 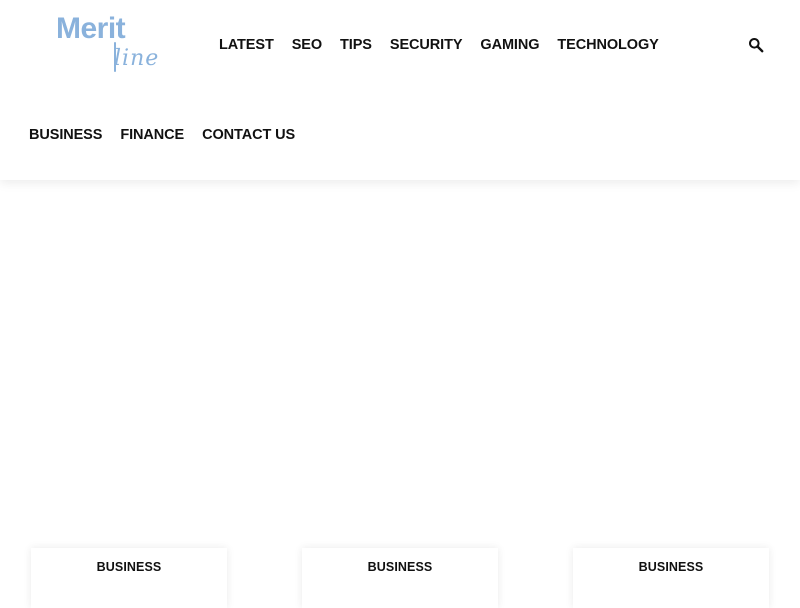 I want to click on search-button, so click(x=756, y=45).